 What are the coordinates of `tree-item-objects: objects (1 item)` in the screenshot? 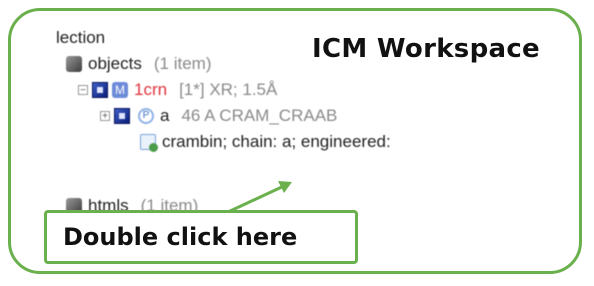 It's located at (139, 64).